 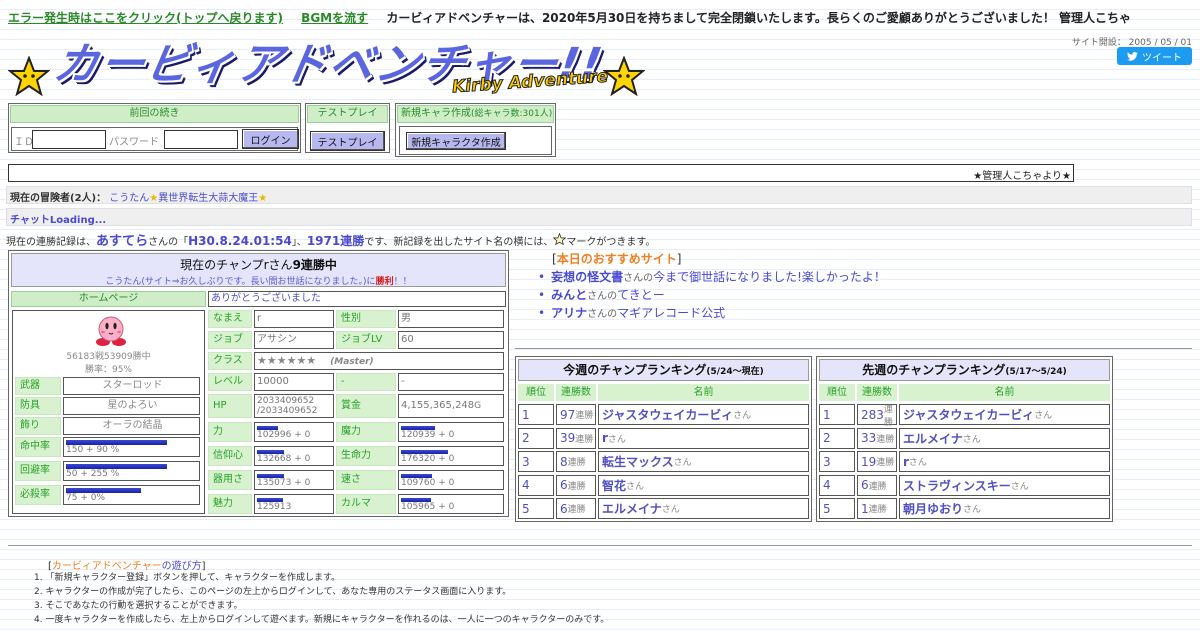 What do you see at coordinates (541, 173) in the screenshot?
I see `admin-message-bar: ★管理人こちゃより★` at bounding box center [541, 173].